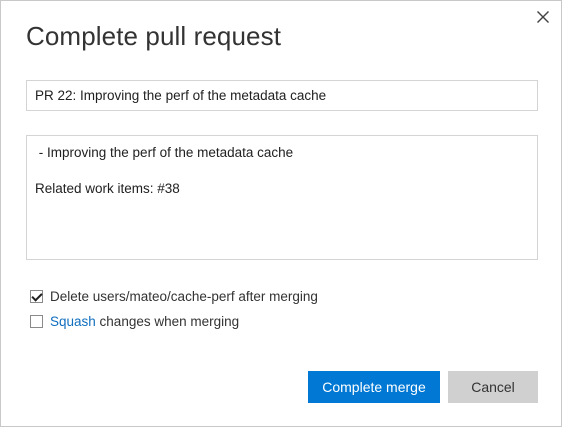 The height and width of the screenshot is (427, 562). I want to click on squash-label: changes when merging, so click(167, 321).